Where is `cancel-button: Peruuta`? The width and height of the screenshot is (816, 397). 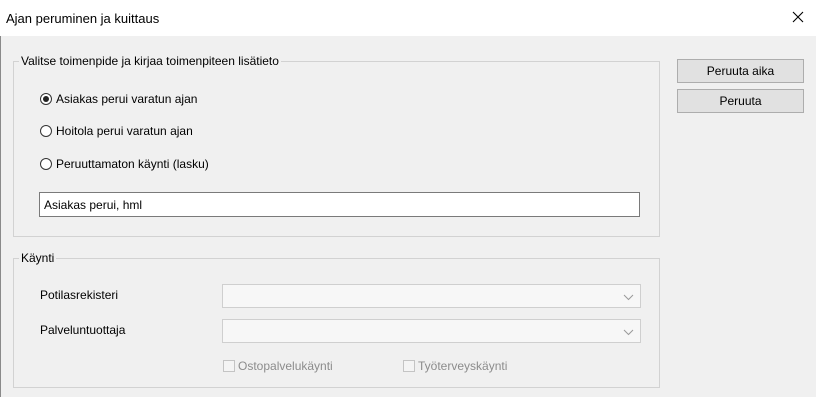 cancel-button: Peruuta is located at coordinates (740, 101).